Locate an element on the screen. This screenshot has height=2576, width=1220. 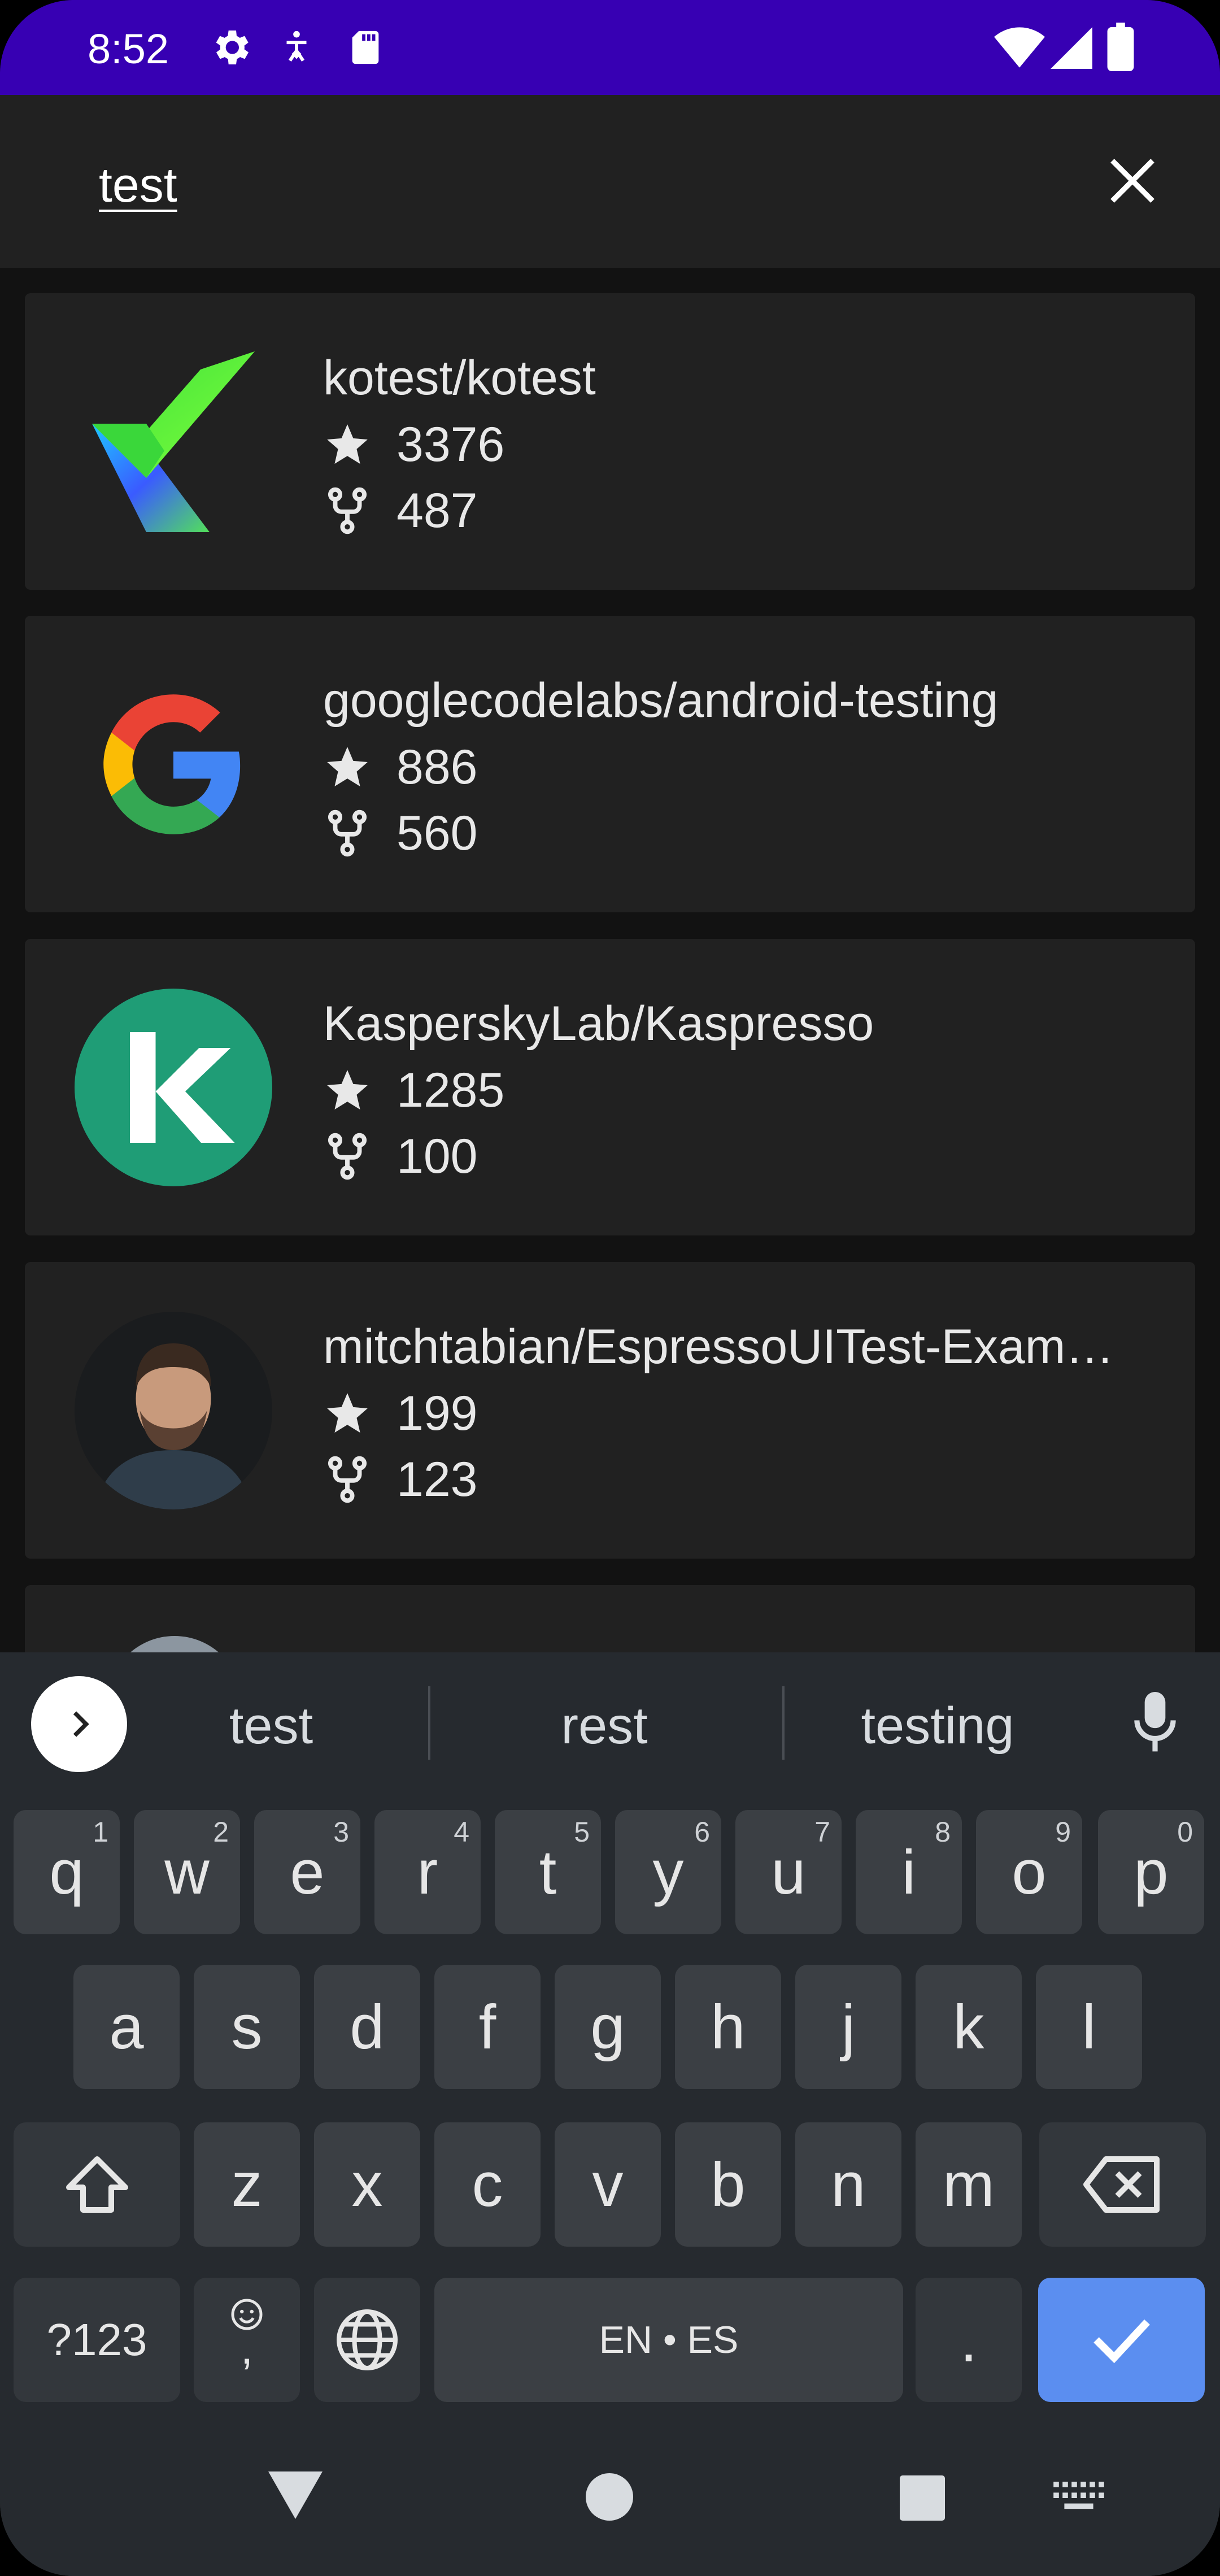
star-count: 199 is located at coordinates (437, 1413).